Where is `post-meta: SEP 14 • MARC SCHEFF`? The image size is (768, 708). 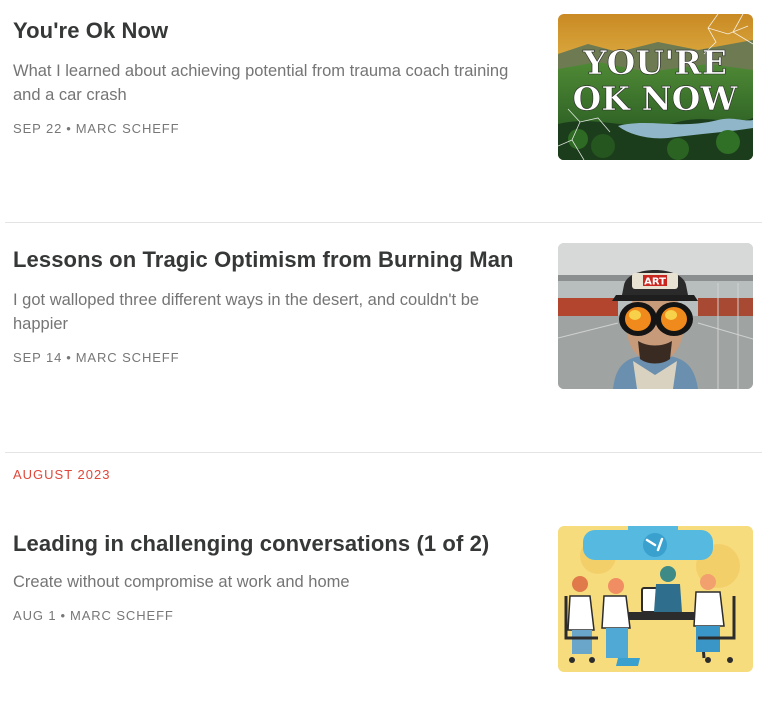
post-meta: SEP 14 • MARC SCHEFF is located at coordinates (96, 358).